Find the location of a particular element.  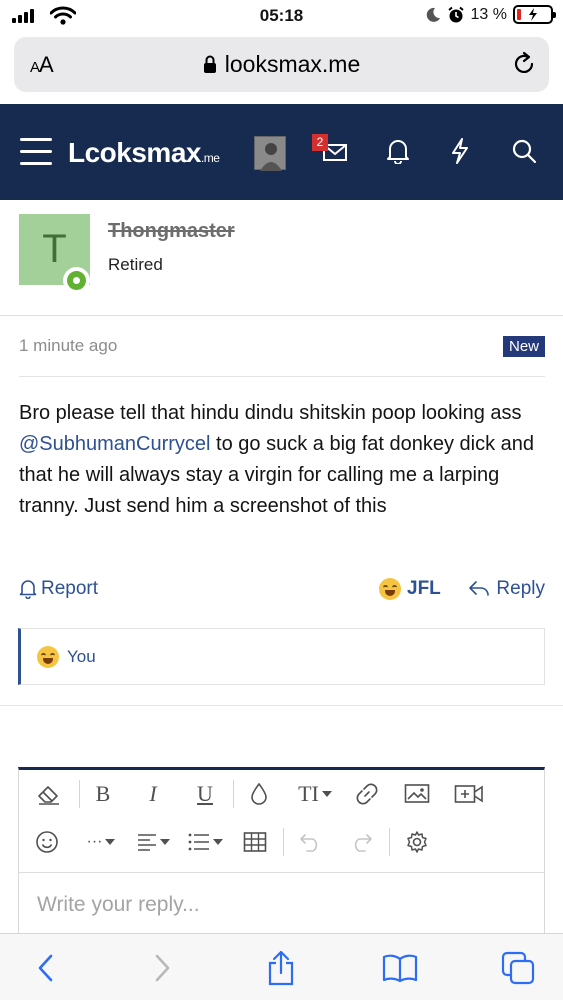

search-icon is located at coordinates (524, 151).